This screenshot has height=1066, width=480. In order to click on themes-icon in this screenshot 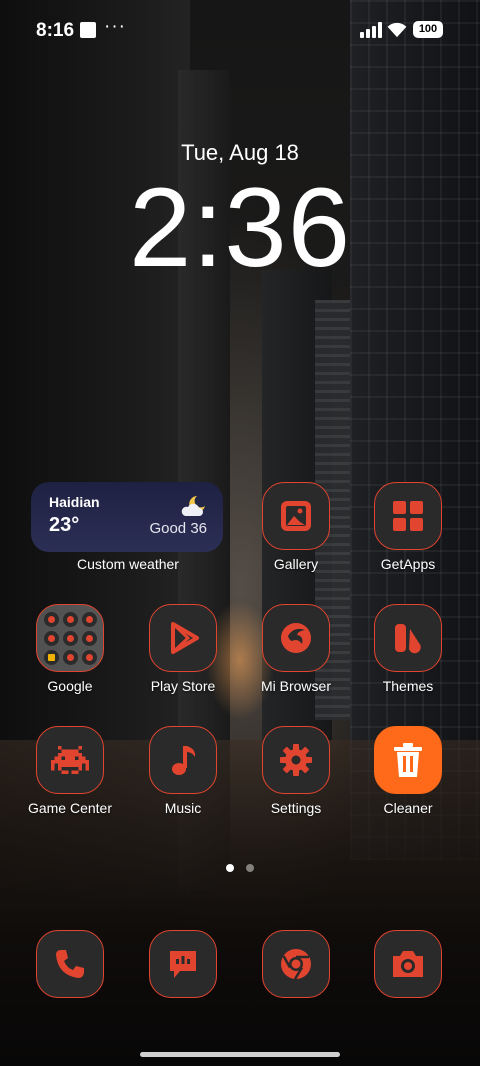, I will do `click(408, 638)`.